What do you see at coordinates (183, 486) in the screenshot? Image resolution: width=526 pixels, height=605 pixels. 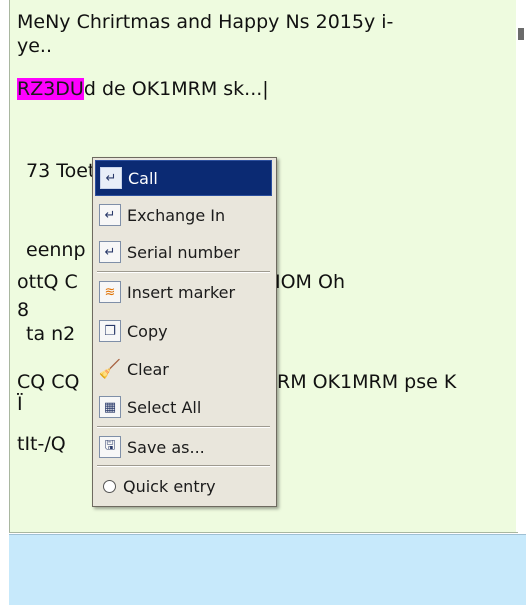 I see `menu-item-quick-entry: Quick entry` at bounding box center [183, 486].